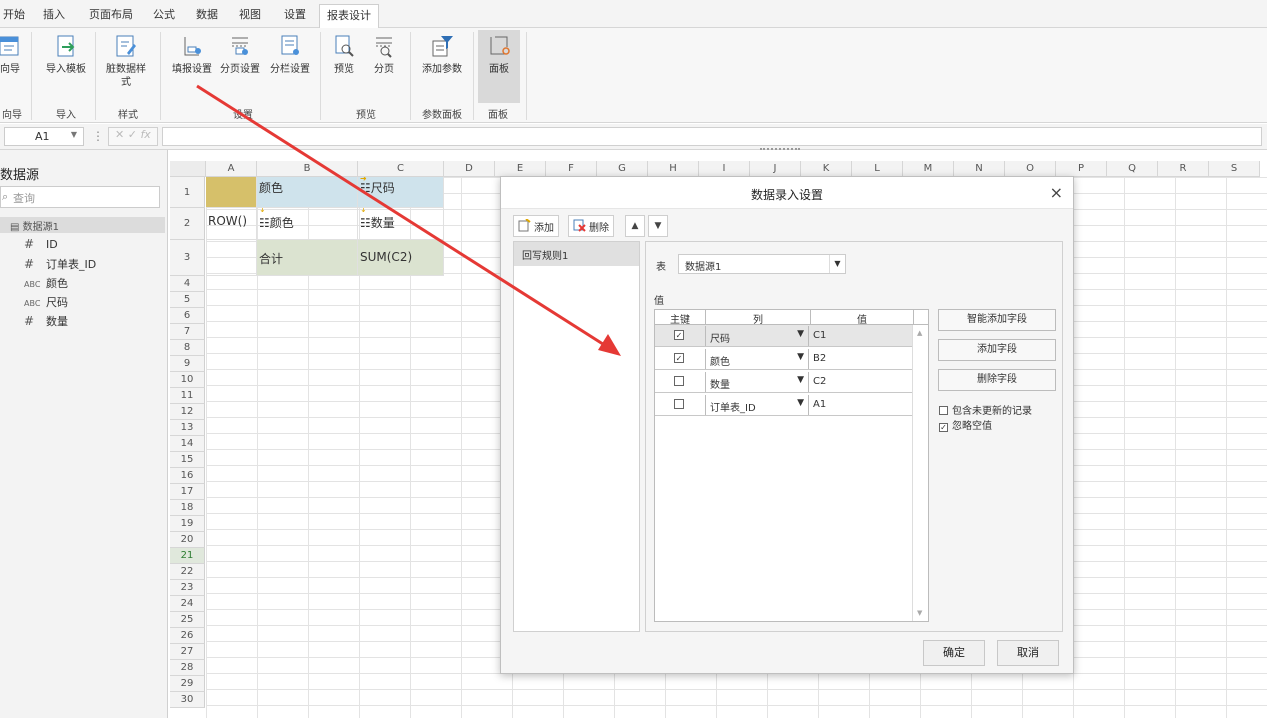 This screenshot has width=1267, height=718. I want to click on row-header-19: 19, so click(187, 524).